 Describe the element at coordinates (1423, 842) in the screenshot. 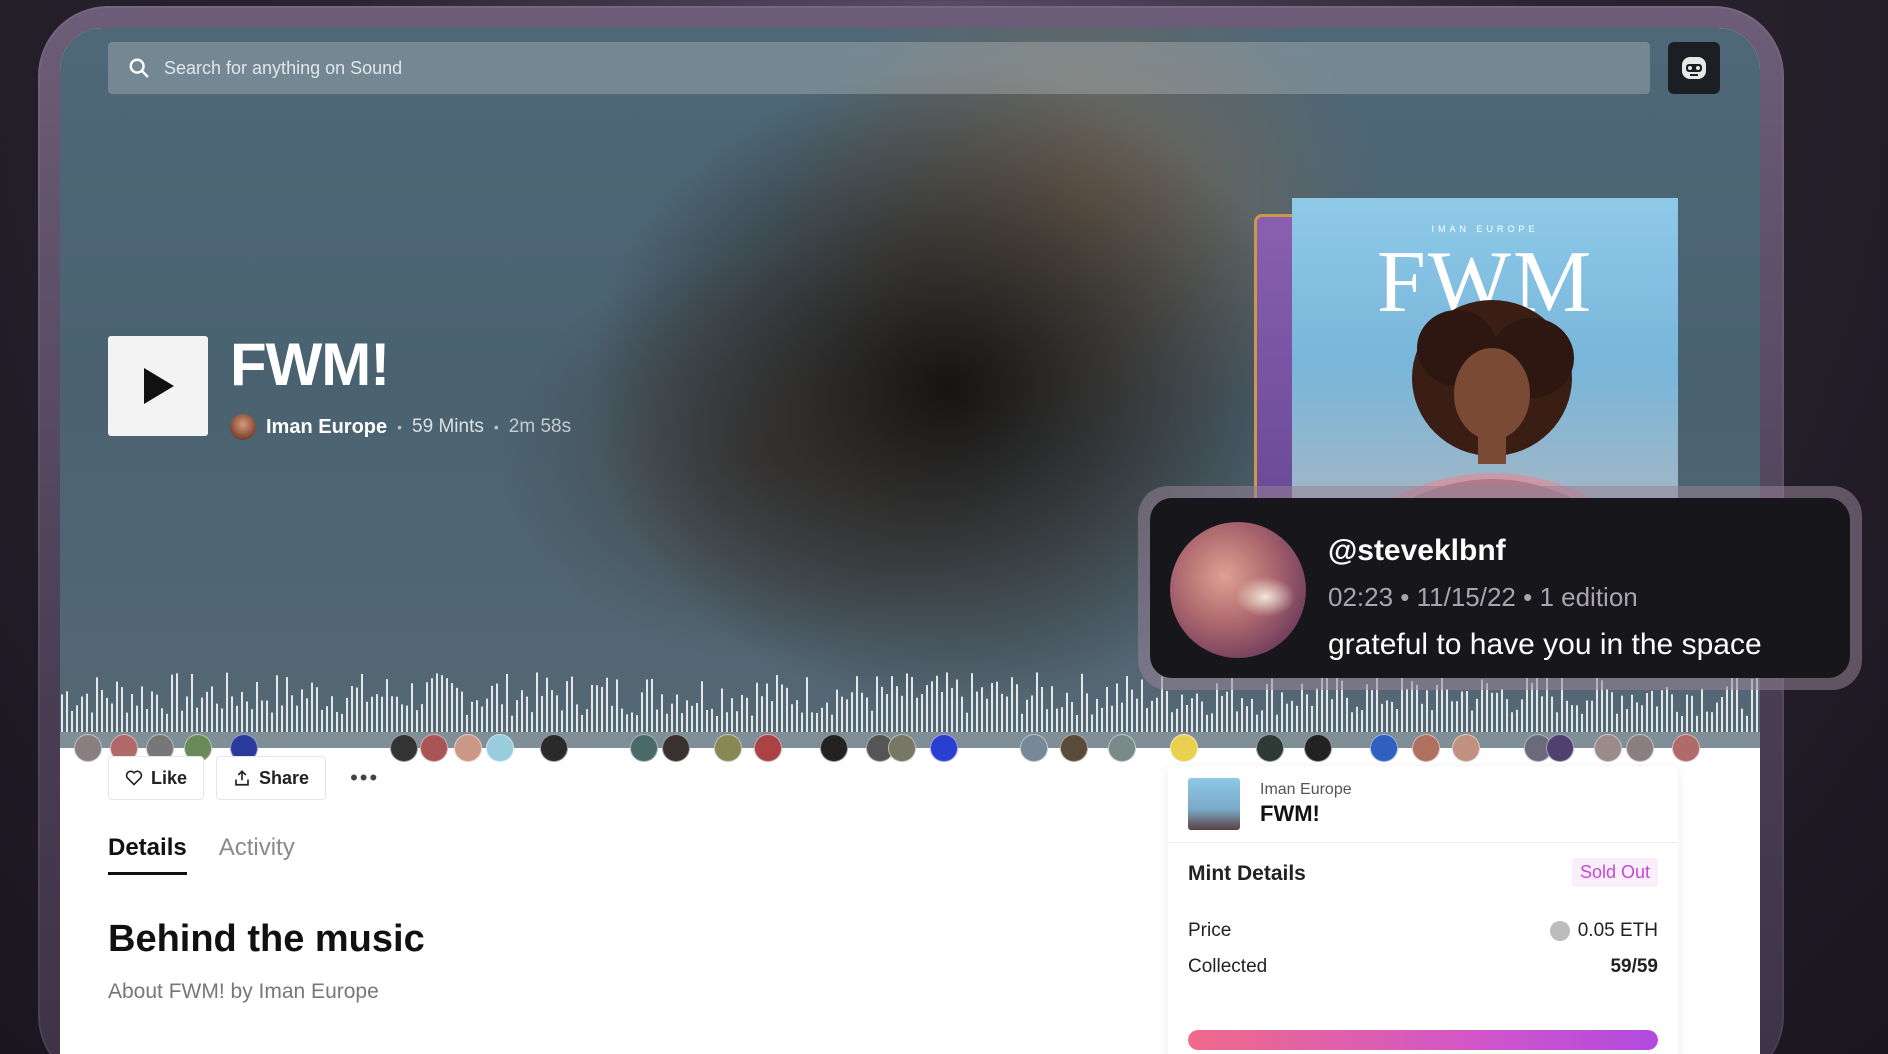

I see `divider` at that location.